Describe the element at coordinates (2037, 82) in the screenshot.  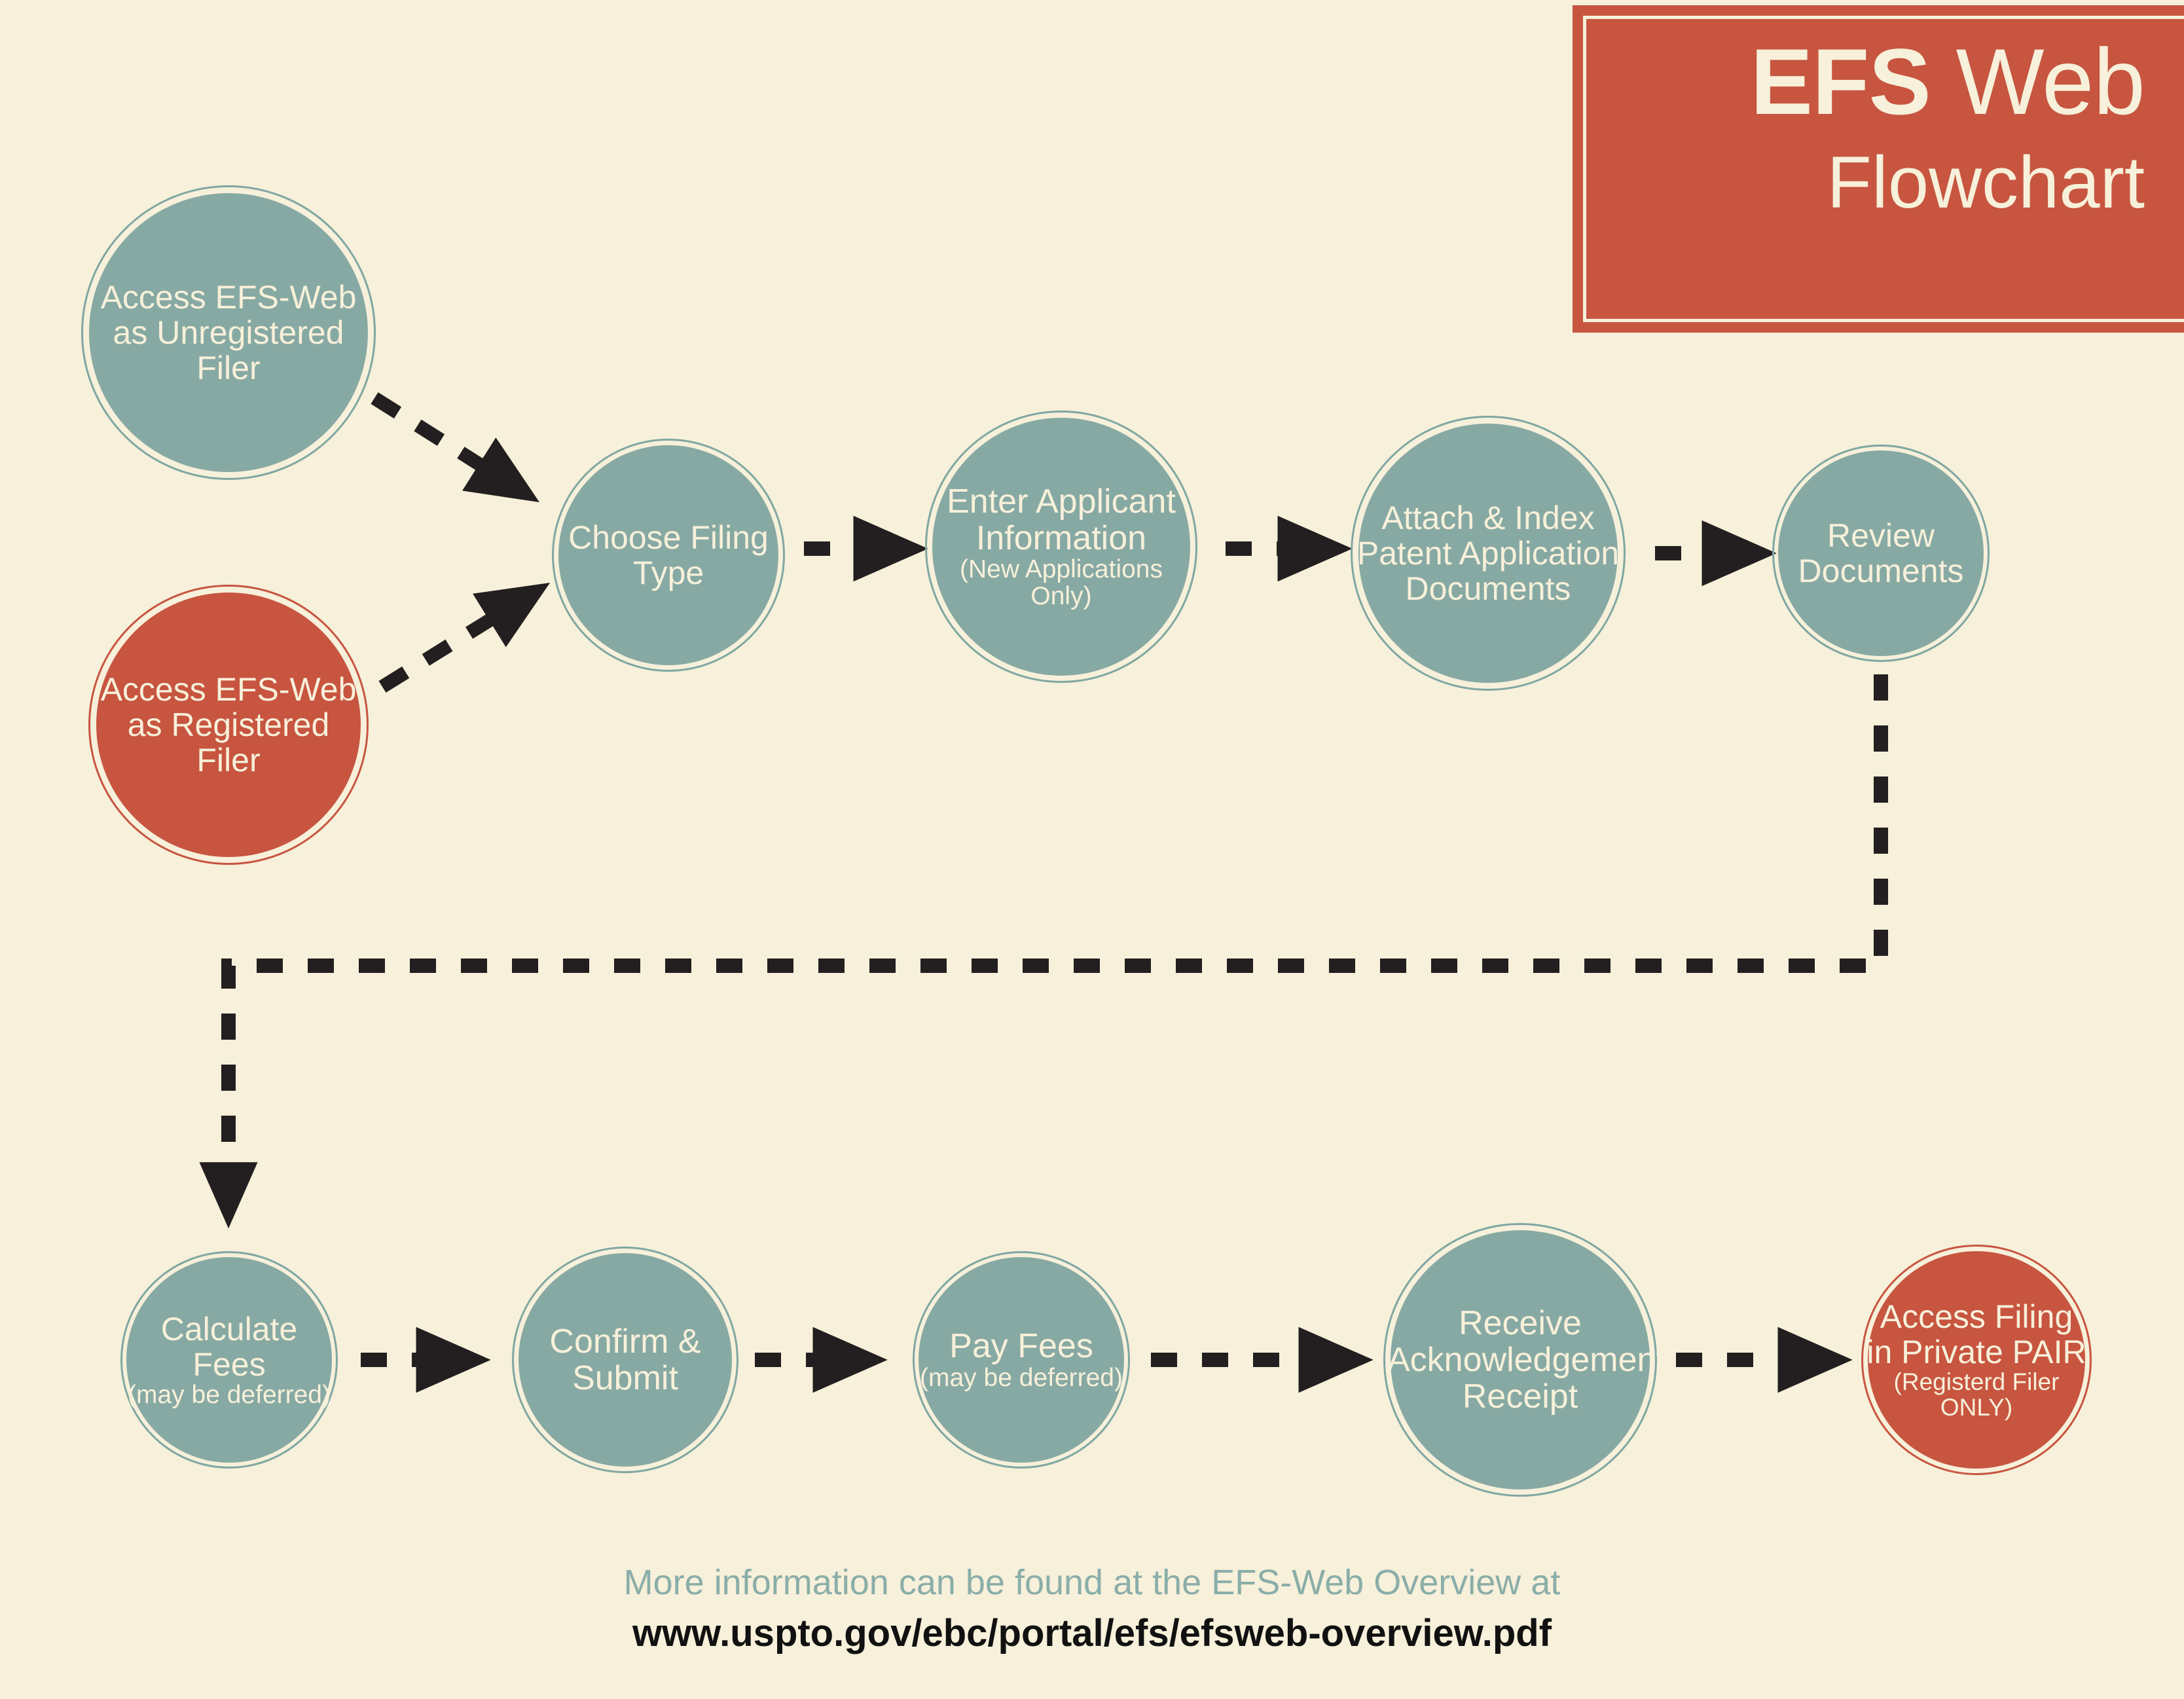
I see `title-web: Web` at that location.